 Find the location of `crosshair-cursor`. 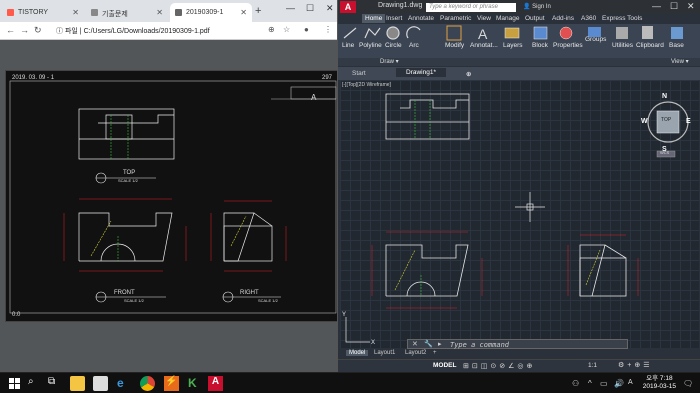

crosshair-cursor is located at coordinates (530, 207).